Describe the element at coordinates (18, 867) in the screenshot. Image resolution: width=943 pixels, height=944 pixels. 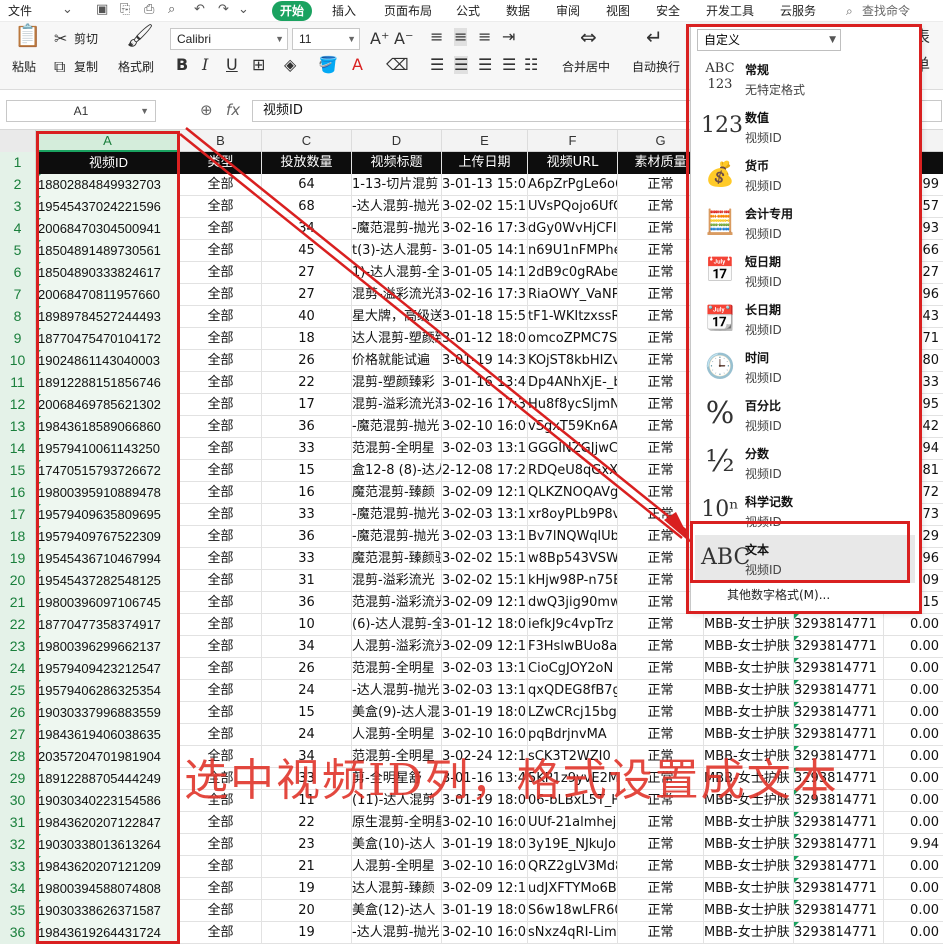
I see `row-header: 33` at that location.